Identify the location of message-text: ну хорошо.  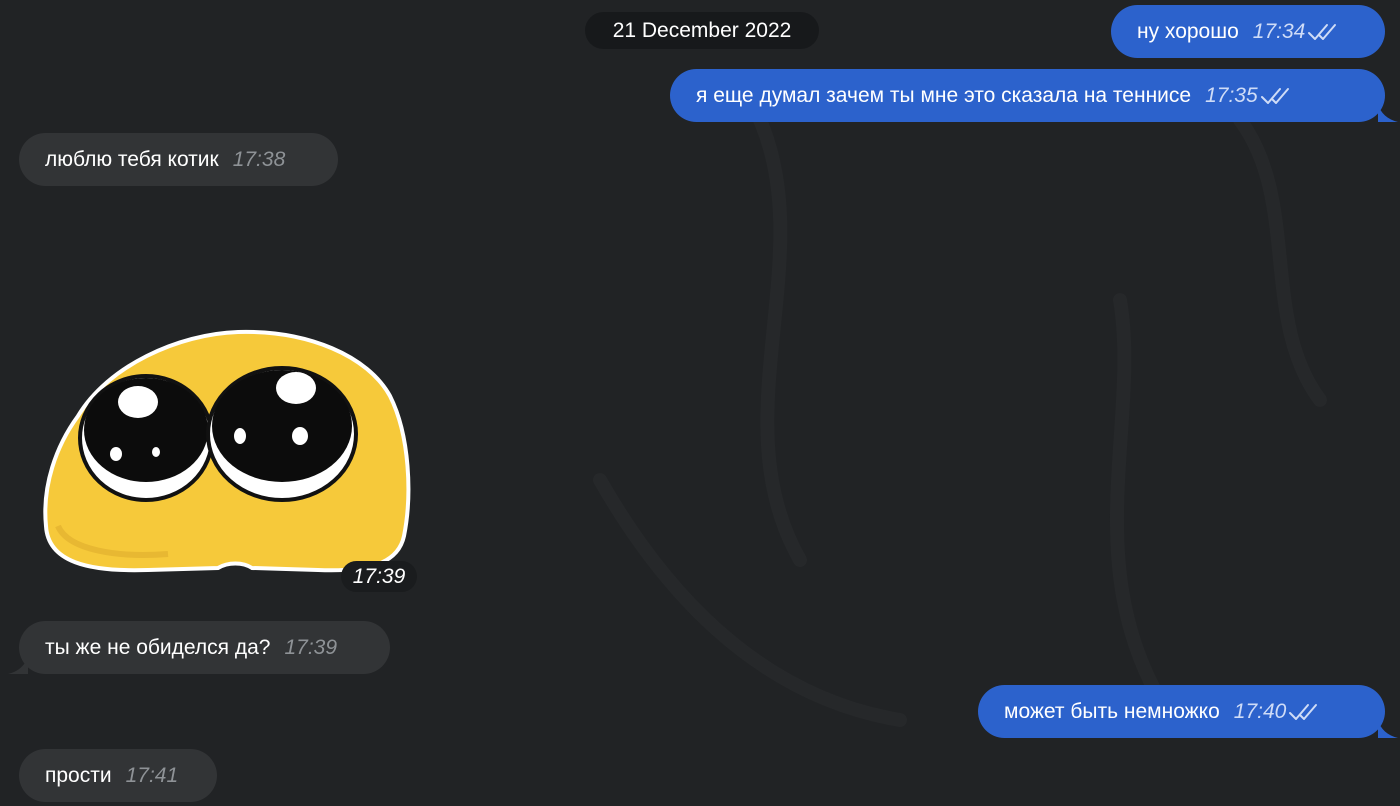
(1188, 31).